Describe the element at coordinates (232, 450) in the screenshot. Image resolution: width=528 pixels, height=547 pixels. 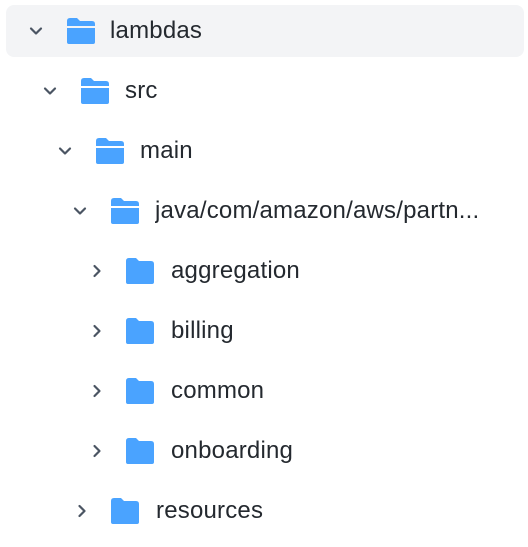
I see `tree-item-label: onboarding` at that location.